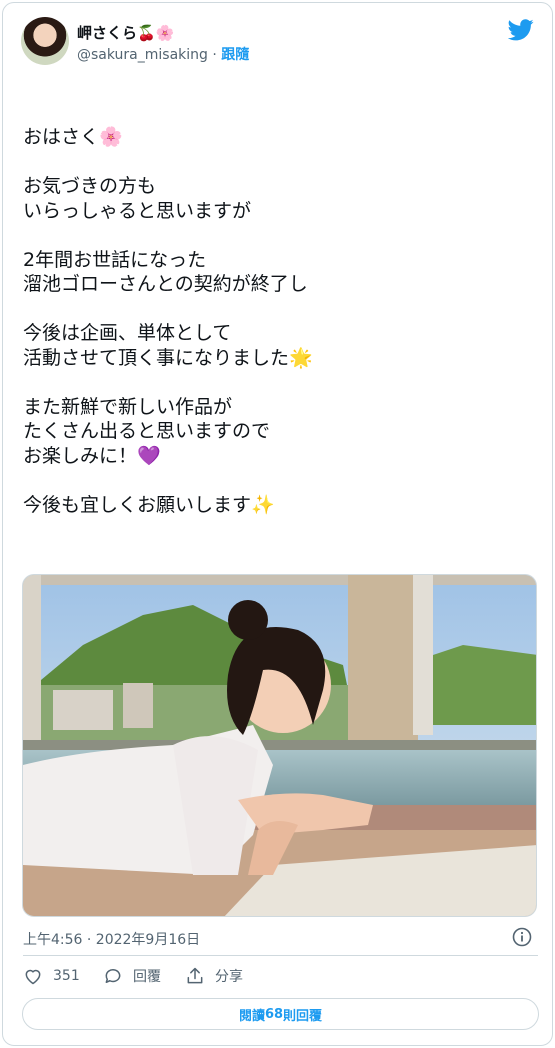 This screenshot has width=555, height=1048. I want to click on like-button: 351, so click(51, 976).